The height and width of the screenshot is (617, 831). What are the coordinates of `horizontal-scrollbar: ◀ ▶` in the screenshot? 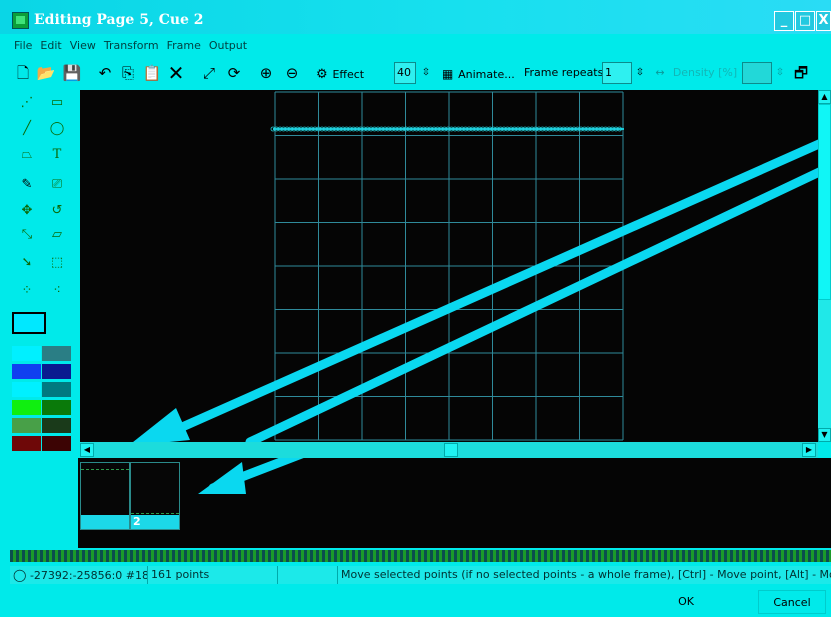 It's located at (449, 450).